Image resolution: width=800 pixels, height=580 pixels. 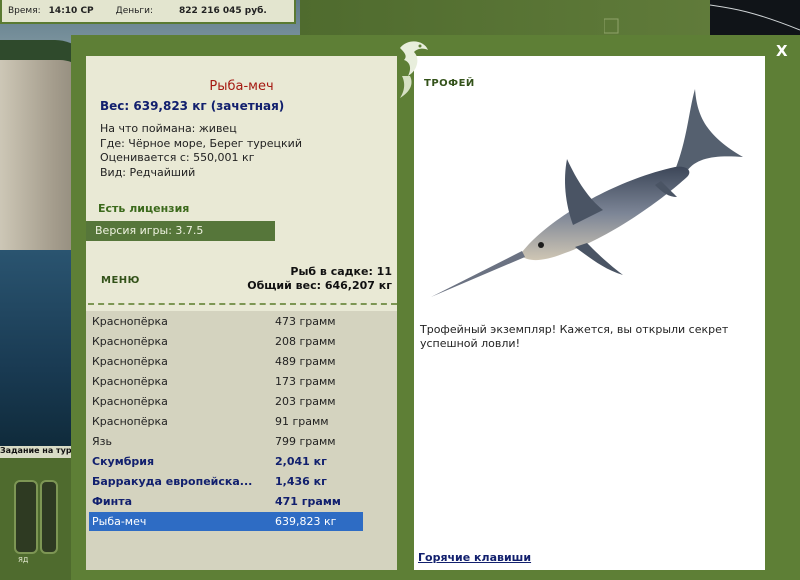 What do you see at coordinates (119, 521) in the screenshot?
I see `catch-fish-name: Рыба-меч` at bounding box center [119, 521].